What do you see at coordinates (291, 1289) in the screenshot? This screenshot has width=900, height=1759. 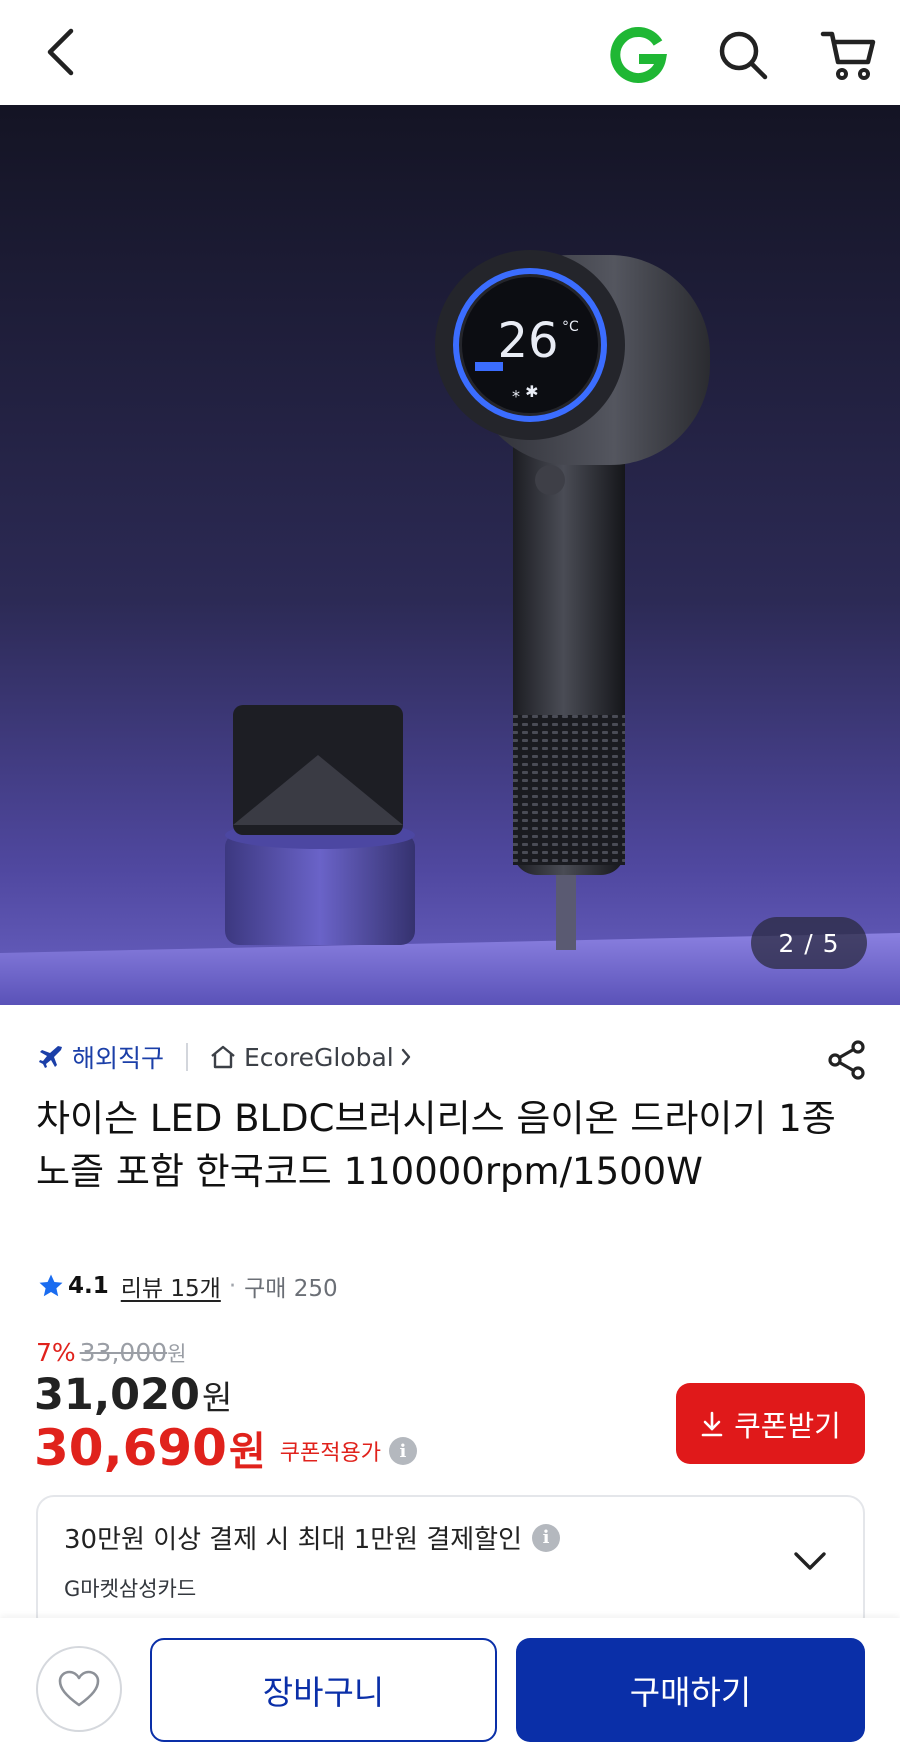 I see `purchase-count: 구매 250` at bounding box center [291, 1289].